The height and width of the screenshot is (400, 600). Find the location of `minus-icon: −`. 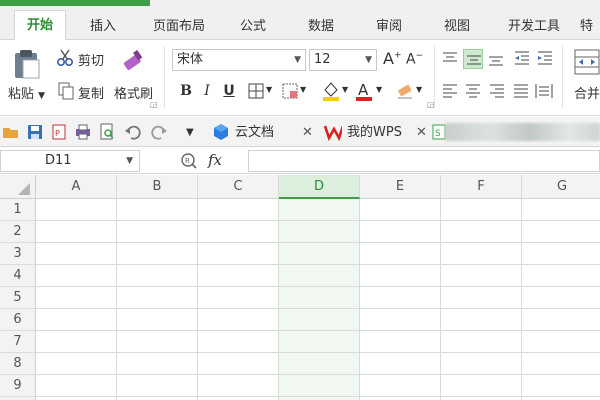

minus-icon: − is located at coordinates (419, 56).